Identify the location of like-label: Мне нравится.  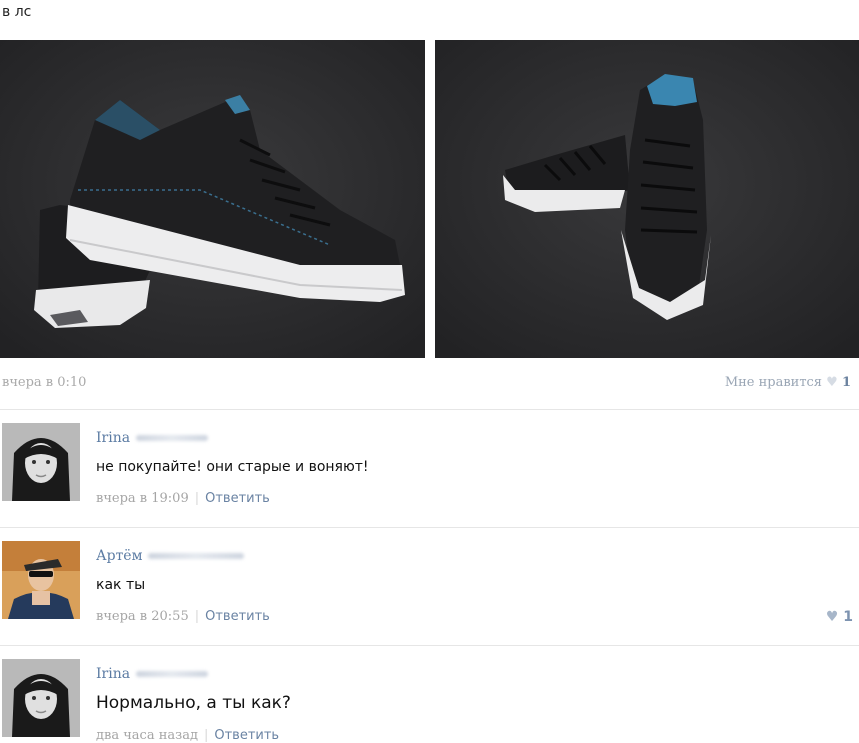
(773, 382).